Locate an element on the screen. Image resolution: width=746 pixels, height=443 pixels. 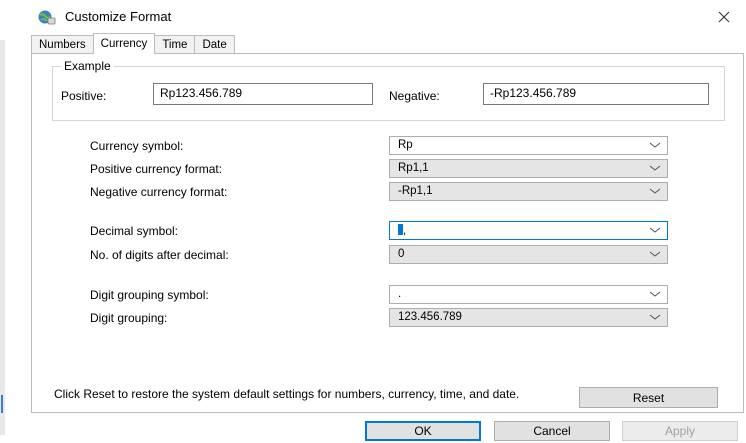
close-icon is located at coordinates (724, 17).